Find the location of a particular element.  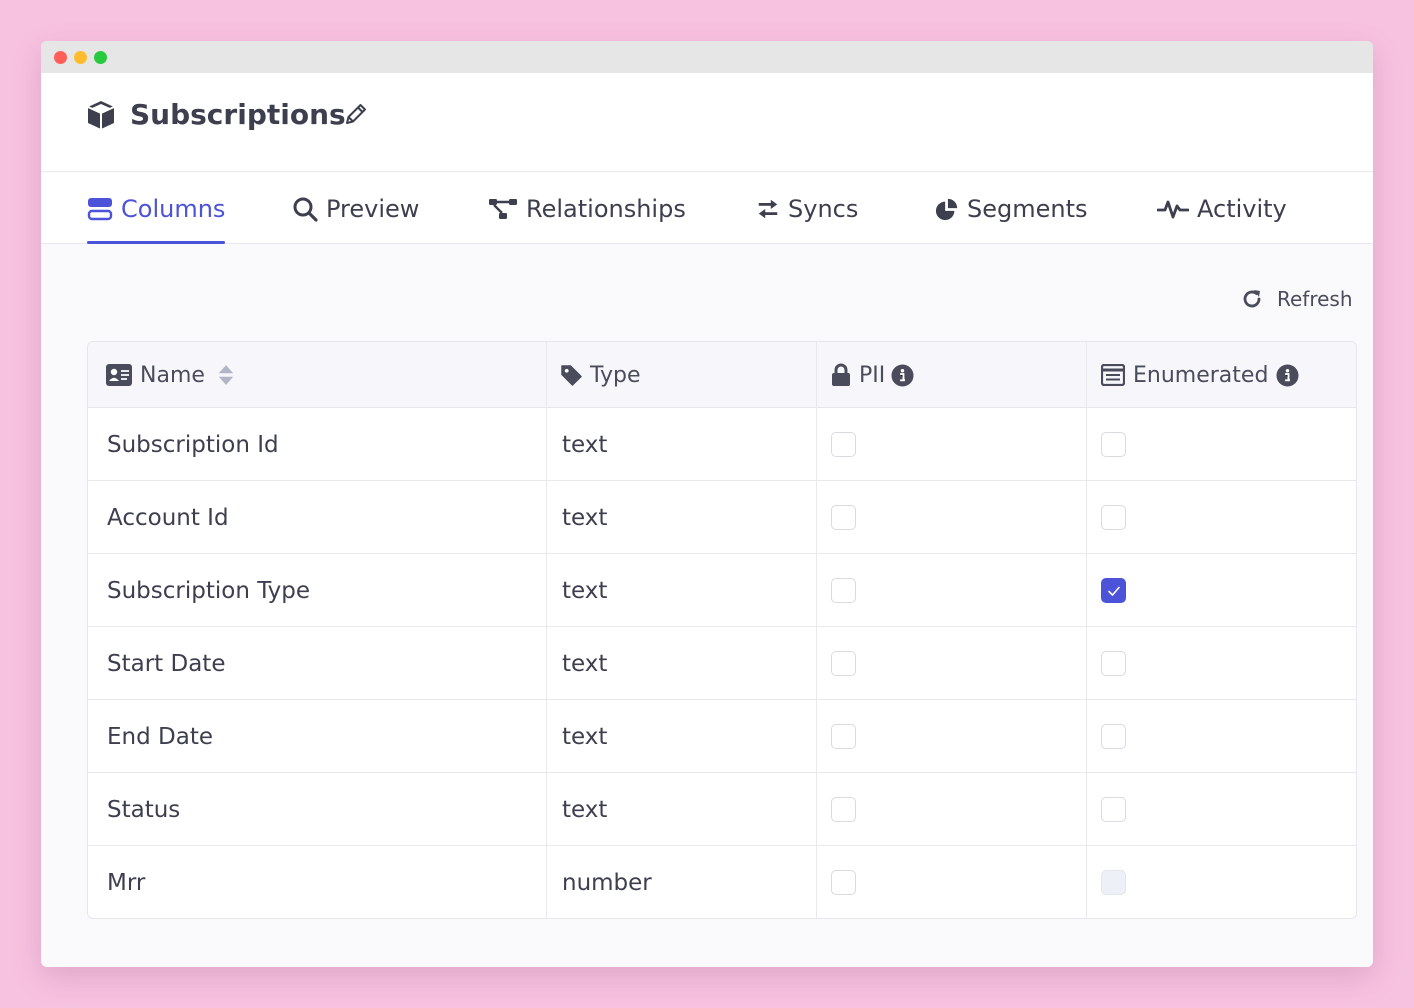

id-card-icon is located at coordinates (119, 375).